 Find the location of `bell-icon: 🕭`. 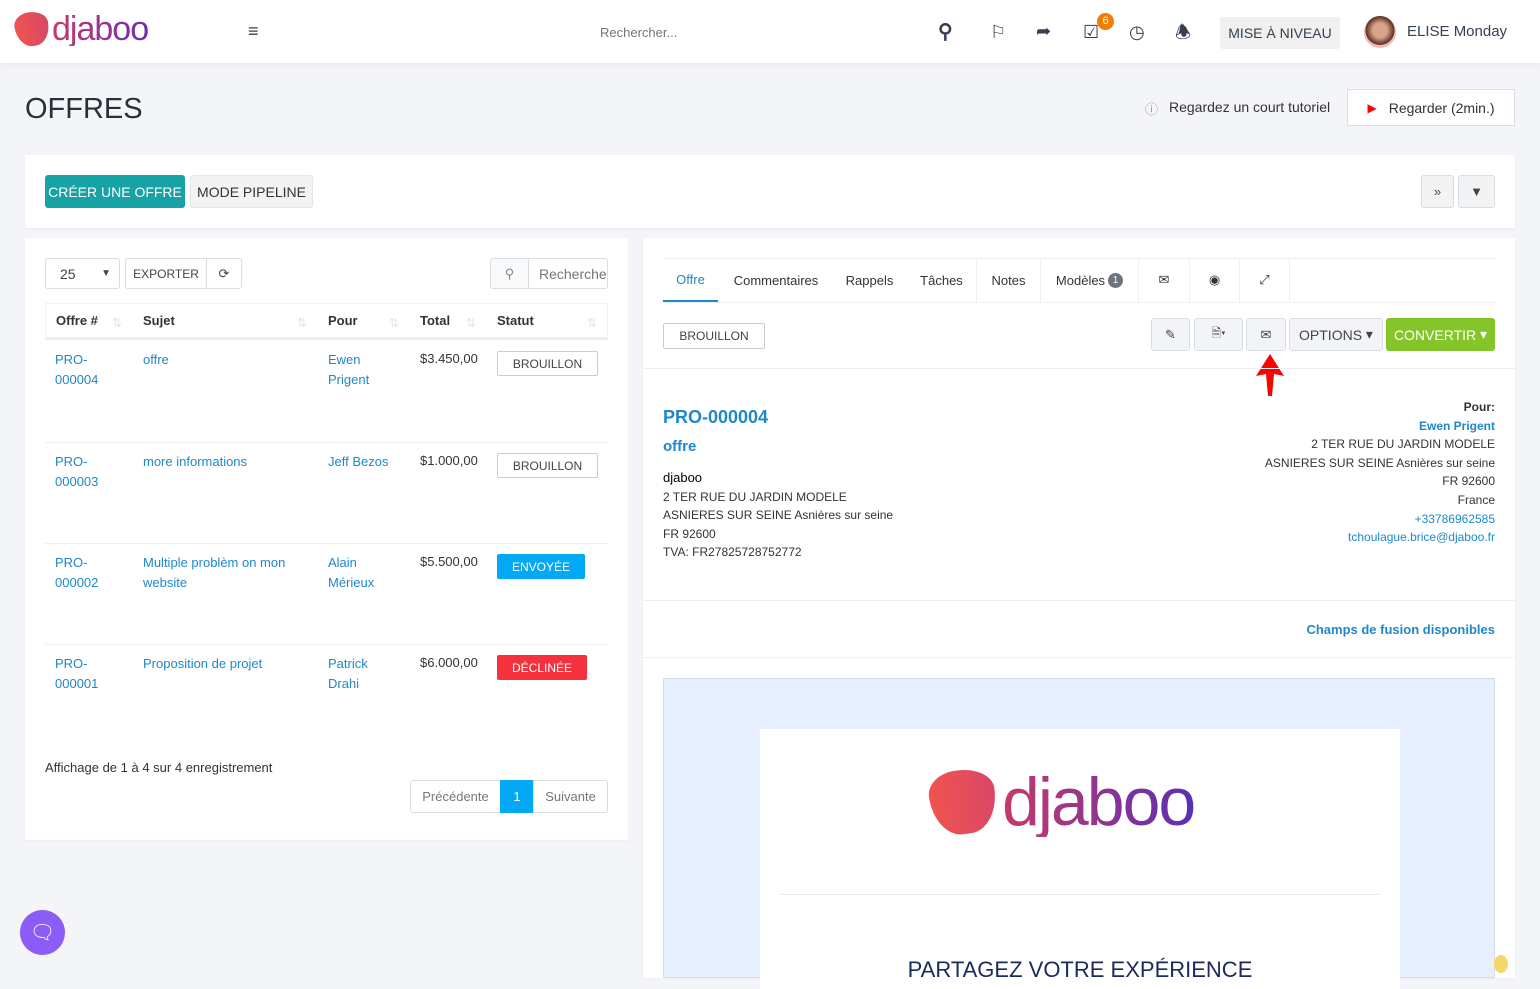

bell-icon: 🕭 is located at coordinates (1183, 32).